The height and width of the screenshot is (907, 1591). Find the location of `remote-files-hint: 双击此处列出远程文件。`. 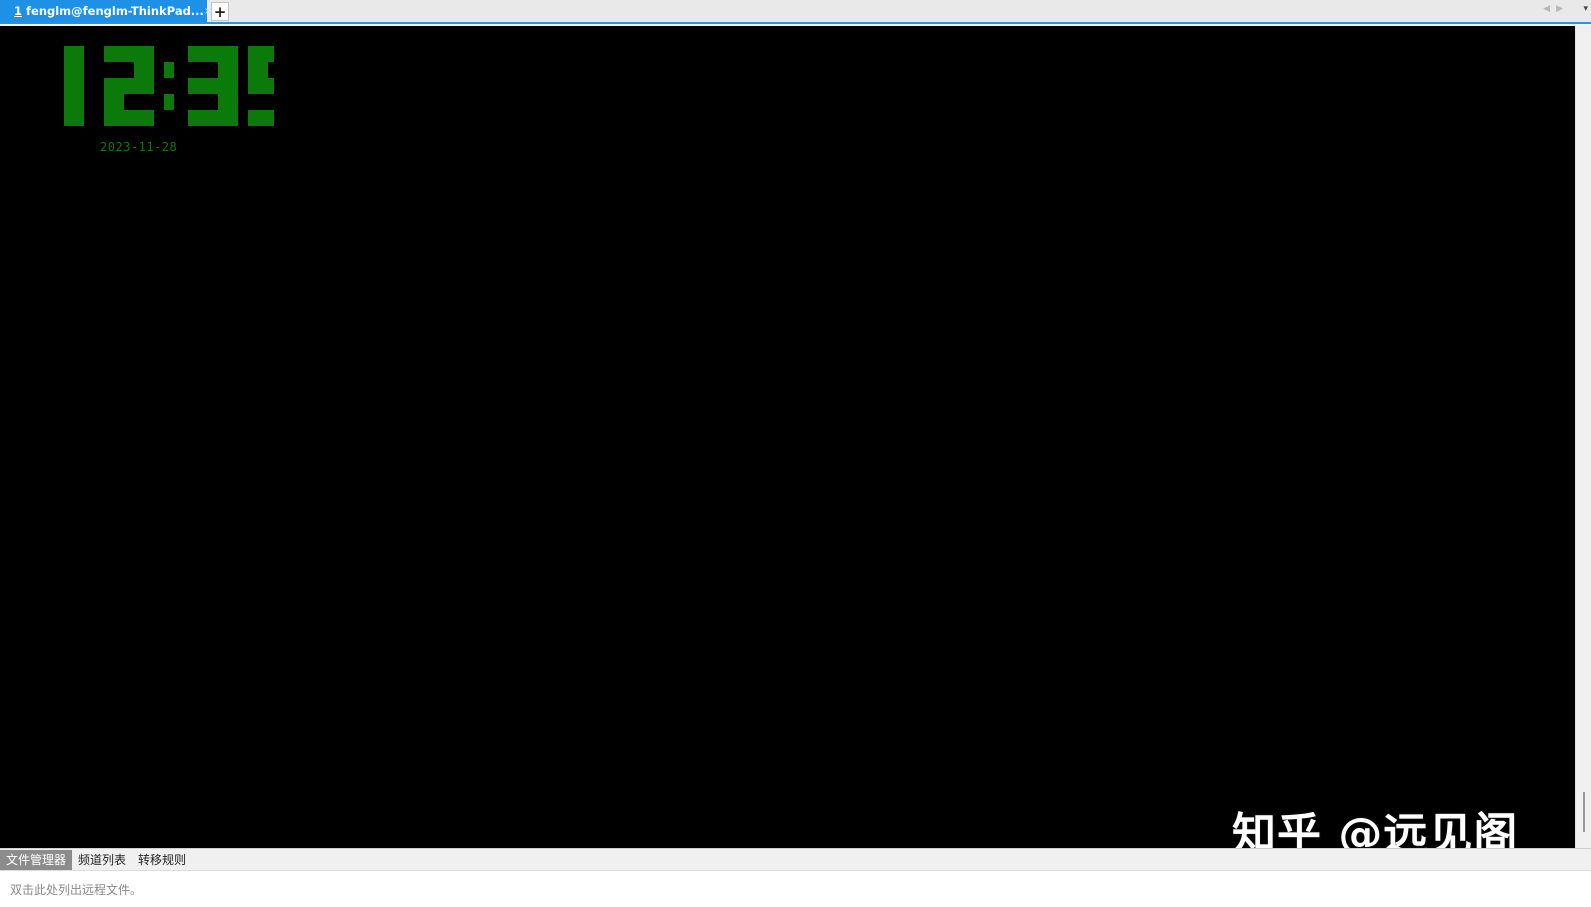

remote-files-hint: 双击此处列出远程文件。 is located at coordinates (76, 889).